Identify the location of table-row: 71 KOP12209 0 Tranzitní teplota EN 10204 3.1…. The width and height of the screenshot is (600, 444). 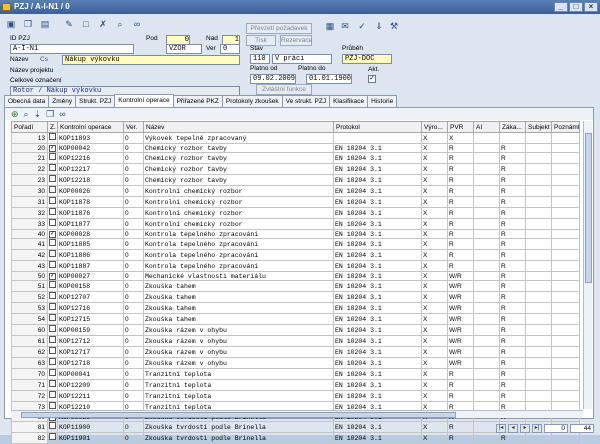
(295, 385).